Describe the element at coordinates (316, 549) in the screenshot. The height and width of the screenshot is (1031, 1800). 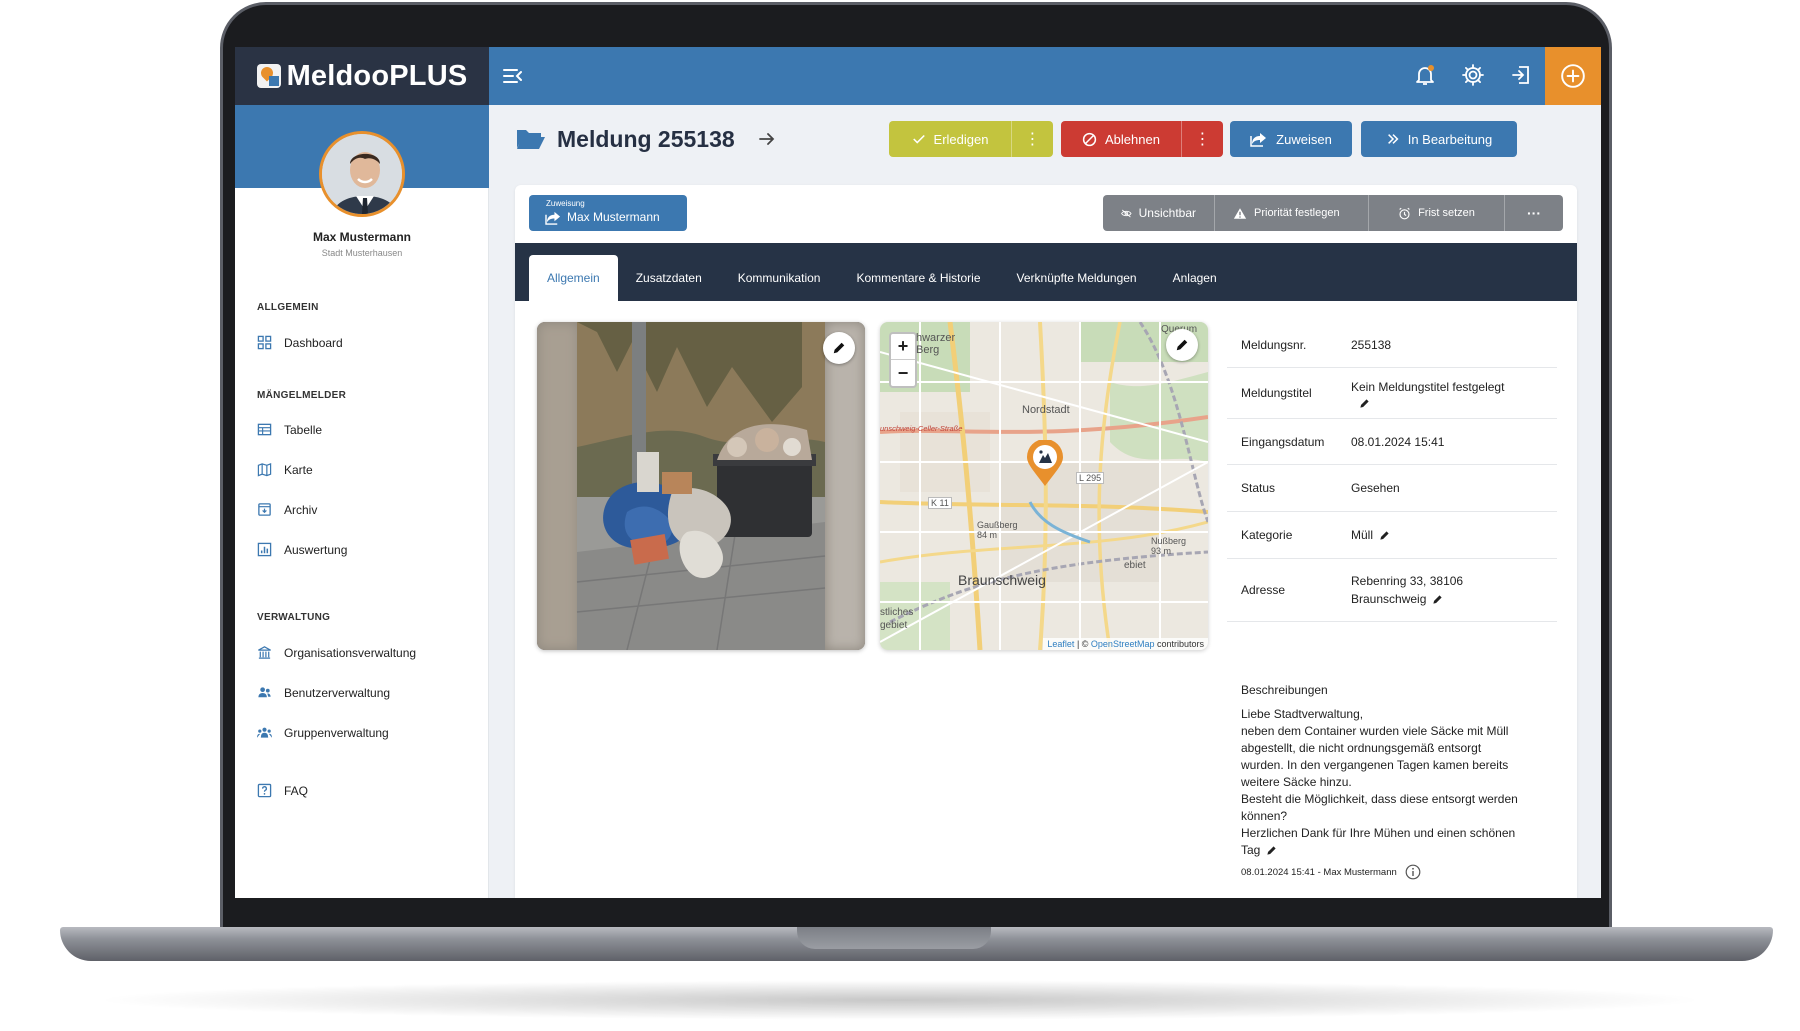
I see `sidebar-item-label: Auswertung` at that location.